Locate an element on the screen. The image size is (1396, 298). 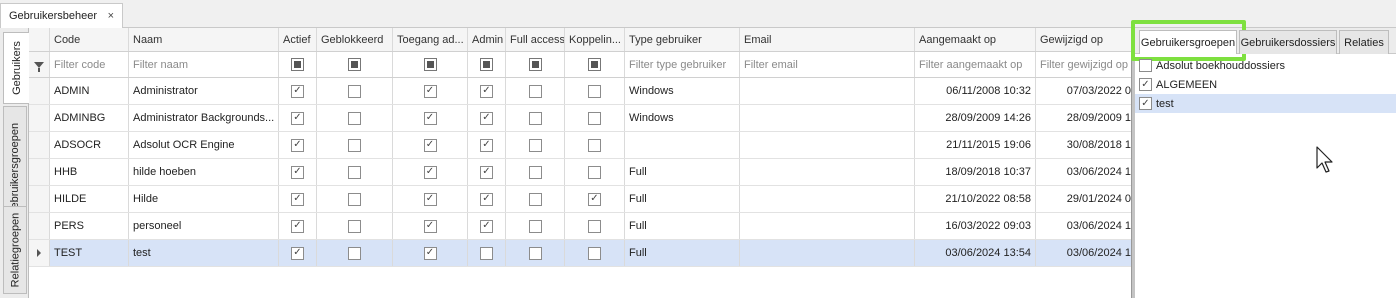
document-tab-gebruikersbeheer: Gebruikersbeheer × is located at coordinates (61, 15).